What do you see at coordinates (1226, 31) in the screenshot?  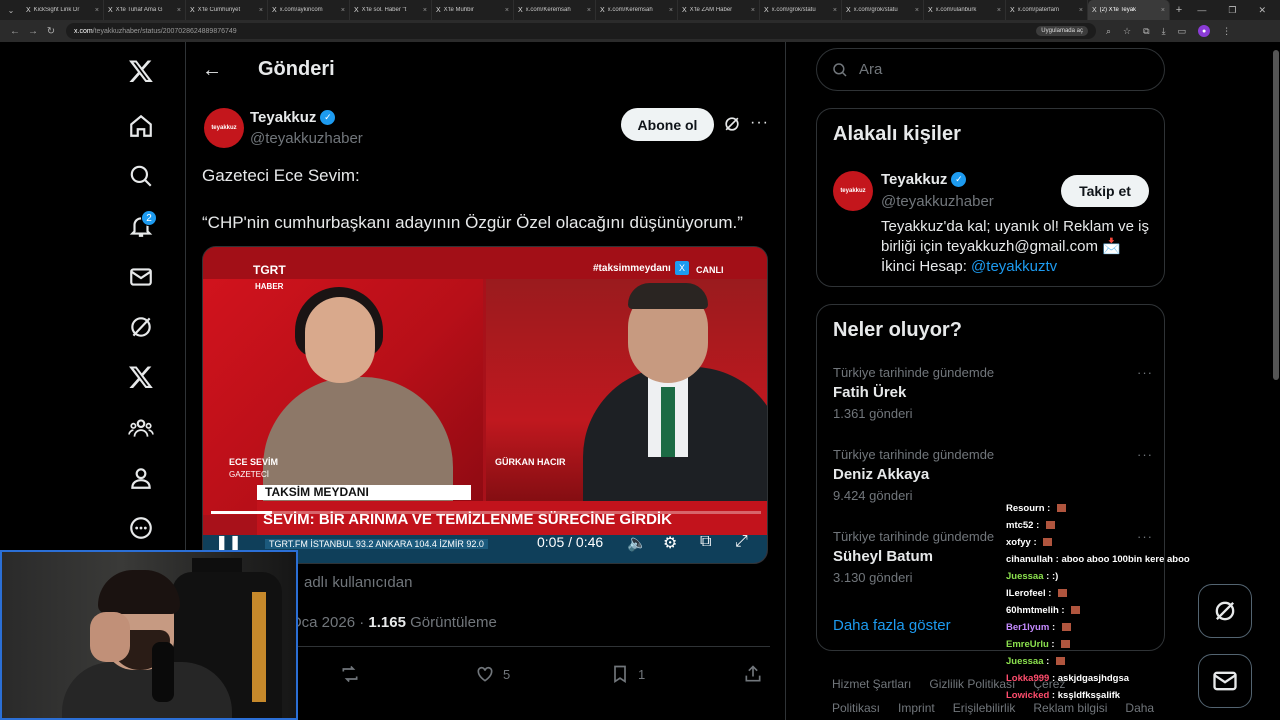 I see `browser-menu-icon: ⋮` at bounding box center [1226, 31].